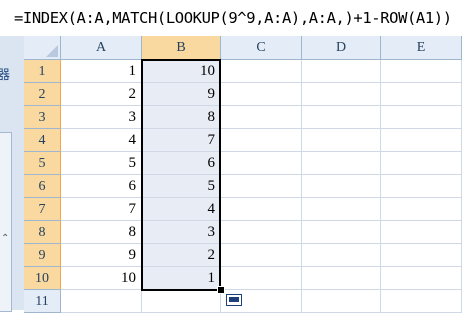  Describe the element at coordinates (261, 278) in the screenshot. I see `cell-c10` at that location.